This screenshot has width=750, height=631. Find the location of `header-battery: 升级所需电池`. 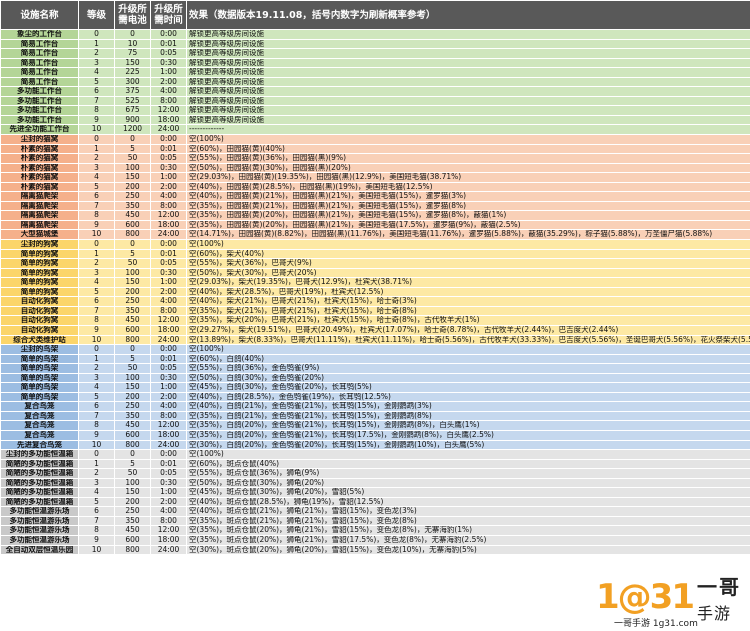

header-battery: 升级所需电池 is located at coordinates (132, 15).